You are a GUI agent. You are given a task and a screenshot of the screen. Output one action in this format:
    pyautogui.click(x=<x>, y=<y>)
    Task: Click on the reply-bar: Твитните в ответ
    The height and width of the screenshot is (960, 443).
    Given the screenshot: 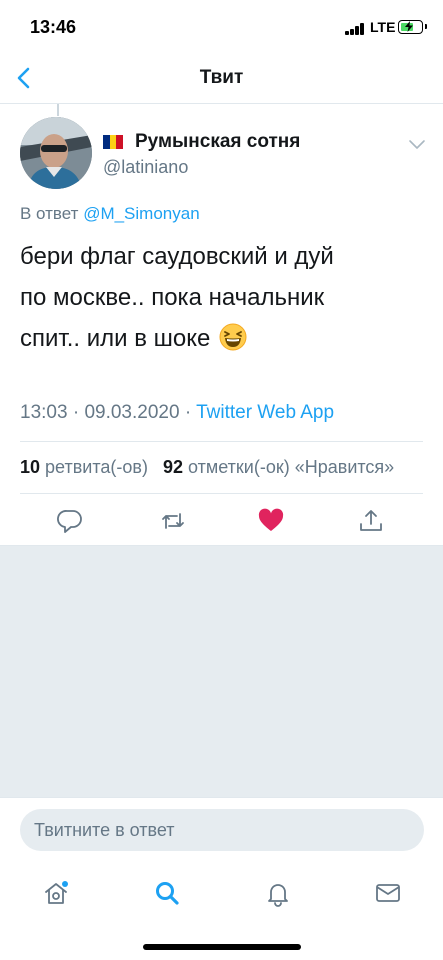 What is the action you would take?
    pyautogui.click(x=221, y=829)
    